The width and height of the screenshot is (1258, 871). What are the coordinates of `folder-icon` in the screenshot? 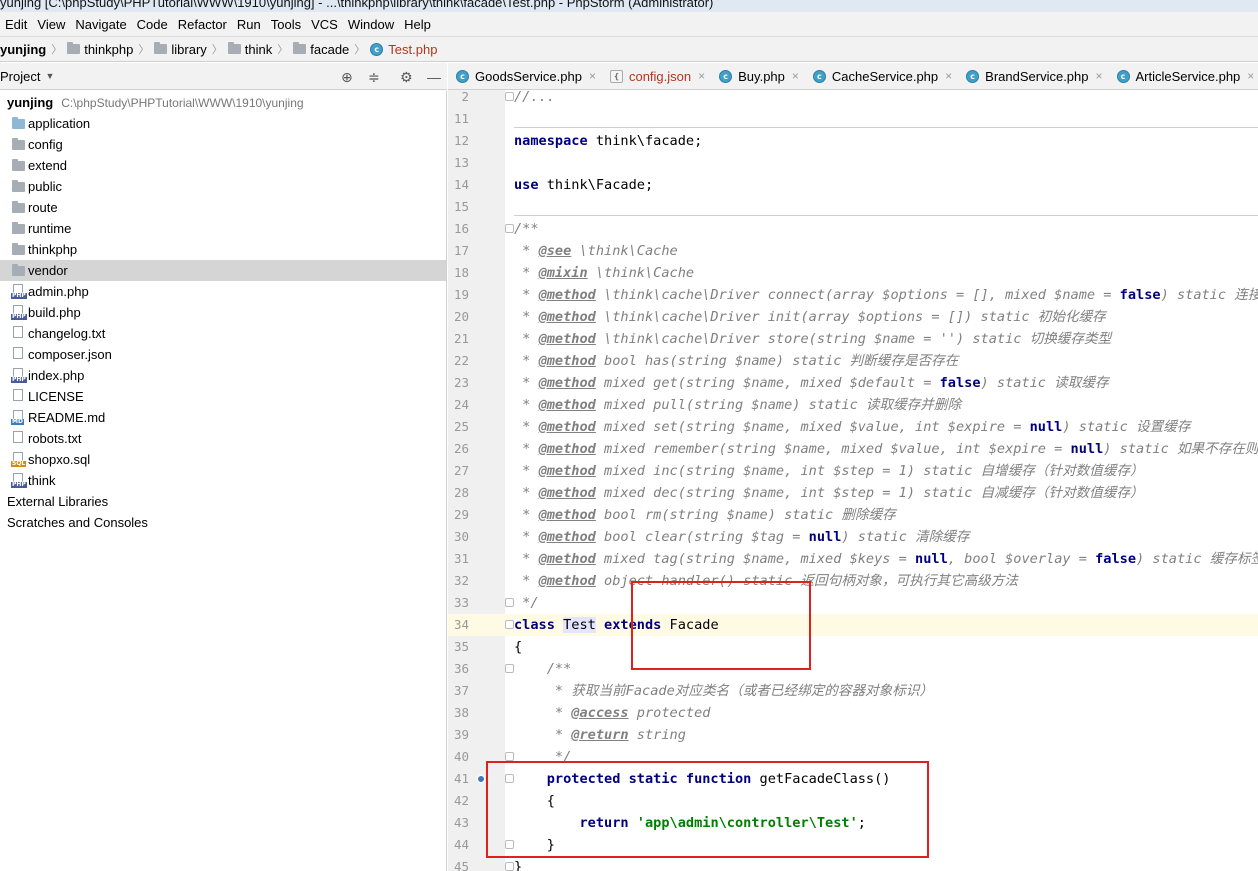 It's located at (18, 122).